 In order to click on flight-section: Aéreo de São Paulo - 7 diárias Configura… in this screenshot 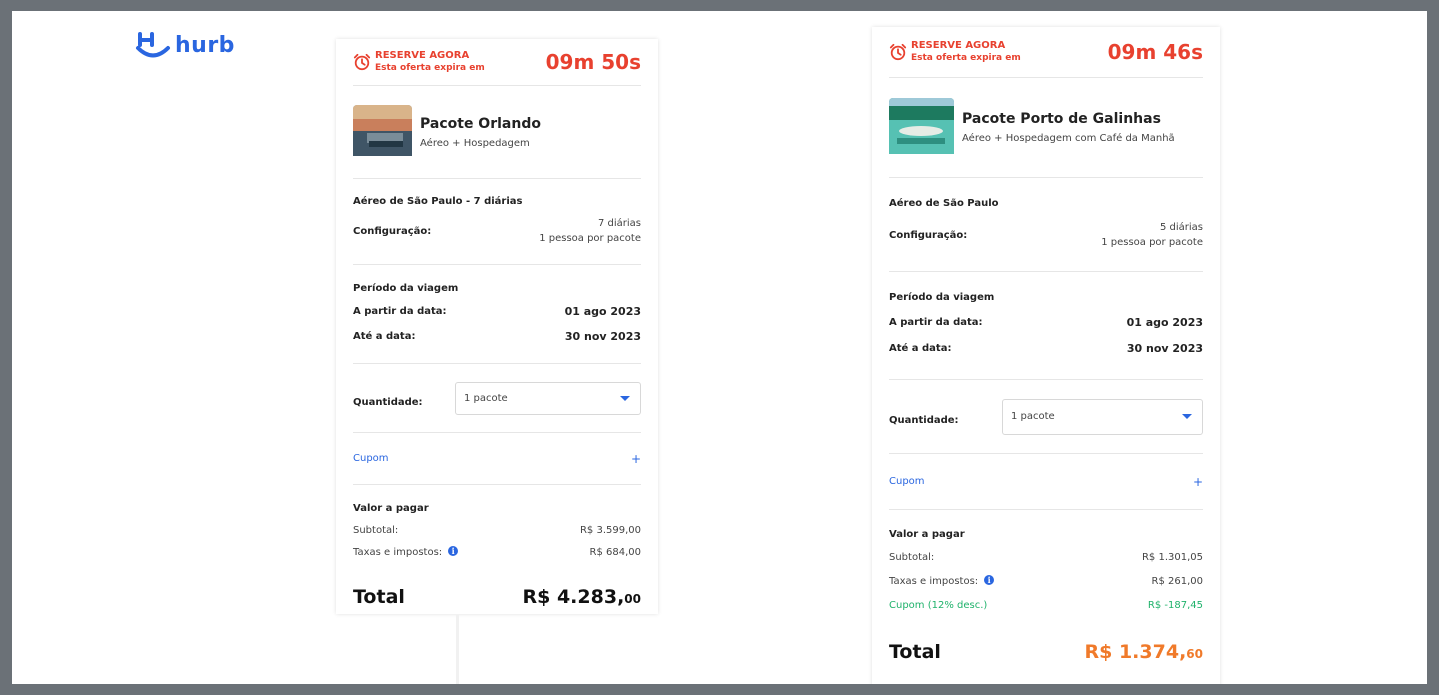, I will do `click(497, 221)`.